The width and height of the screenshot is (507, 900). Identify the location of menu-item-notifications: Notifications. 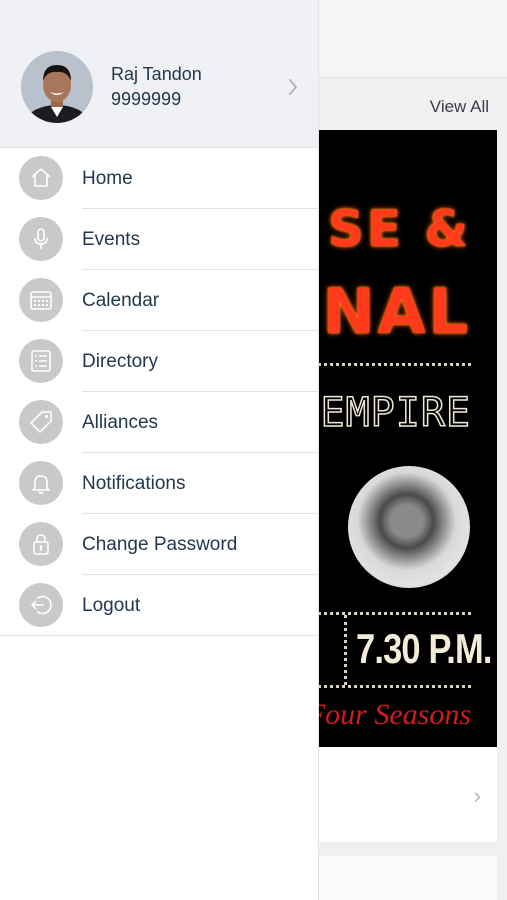
(159, 483).